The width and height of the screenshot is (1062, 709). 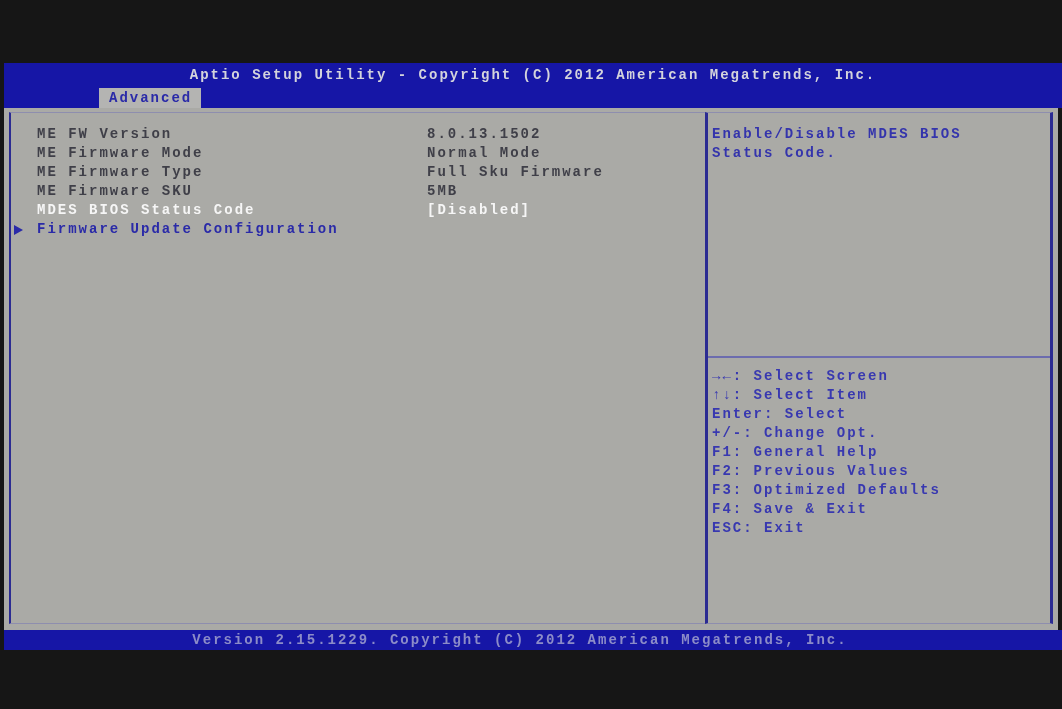 I want to click on setting-label: ME Firmware Mode, so click(x=120, y=153).